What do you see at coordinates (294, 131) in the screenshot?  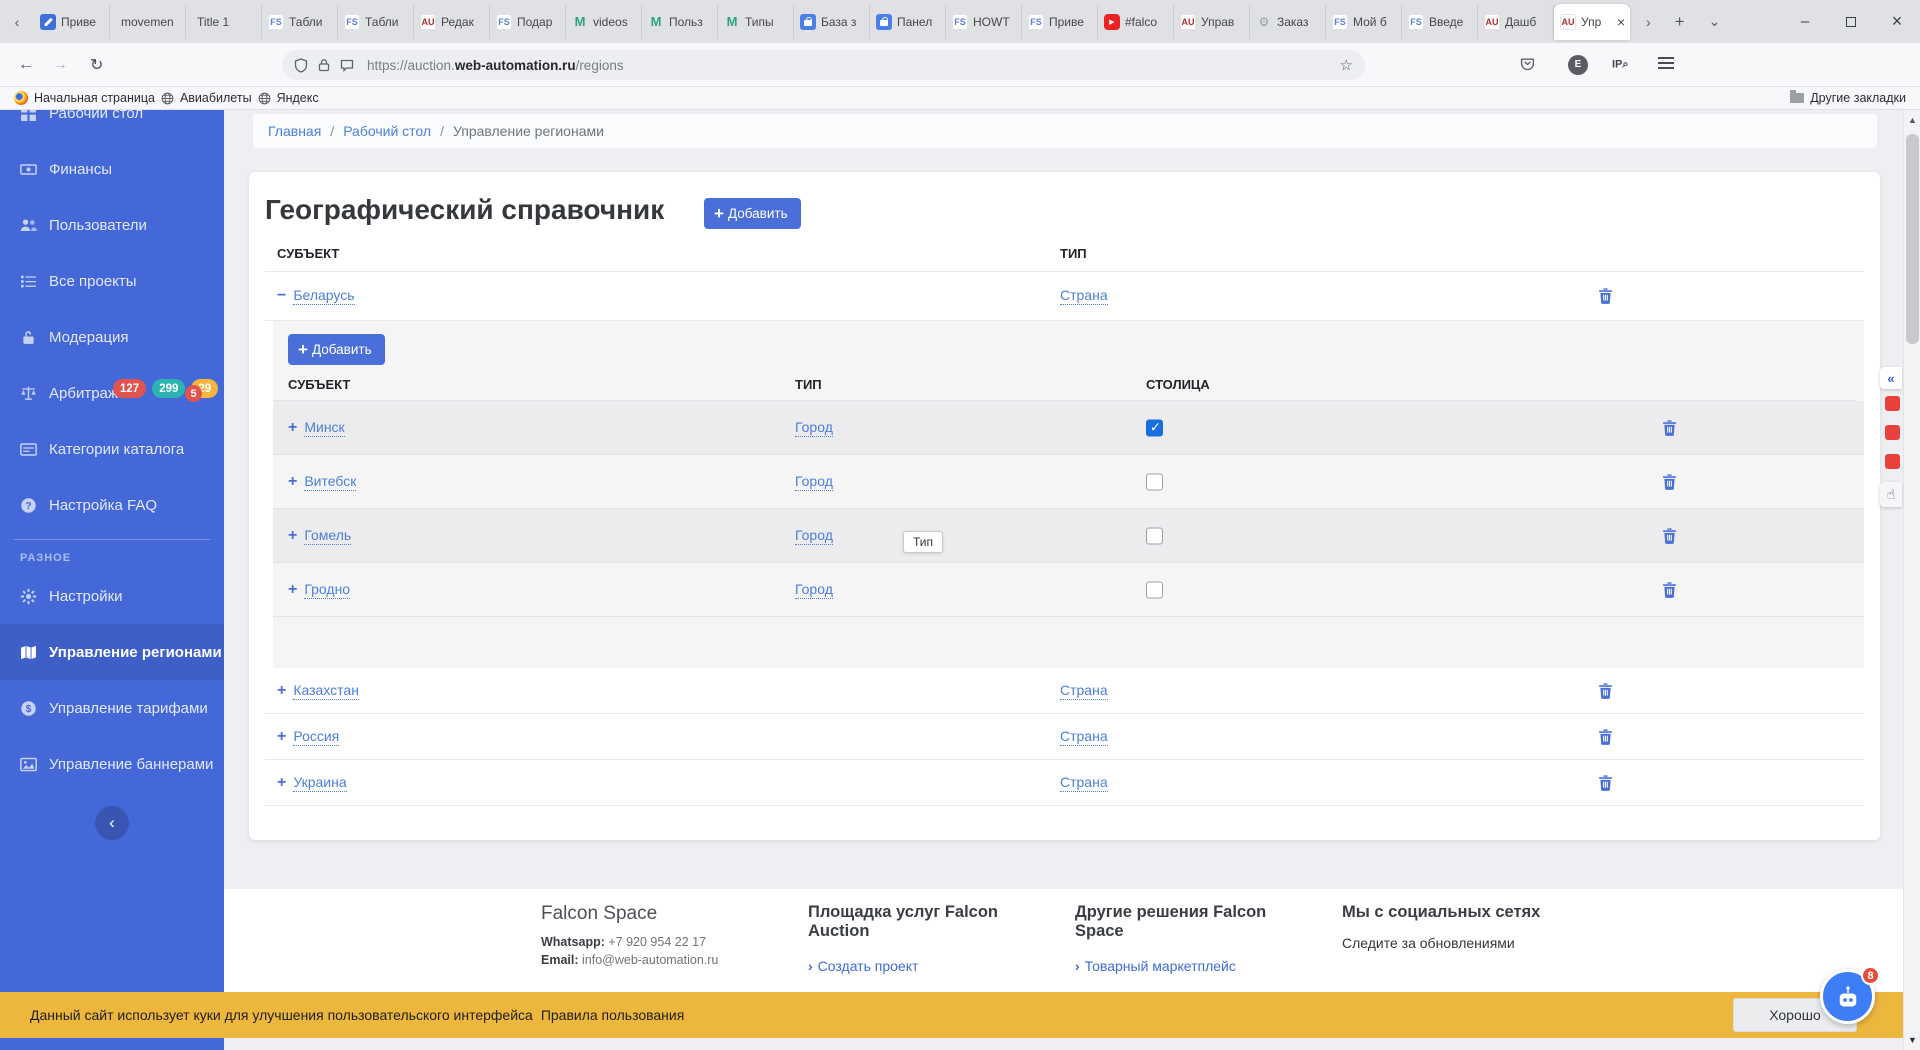 I see `breadcrumb-home-link: Главная` at bounding box center [294, 131].